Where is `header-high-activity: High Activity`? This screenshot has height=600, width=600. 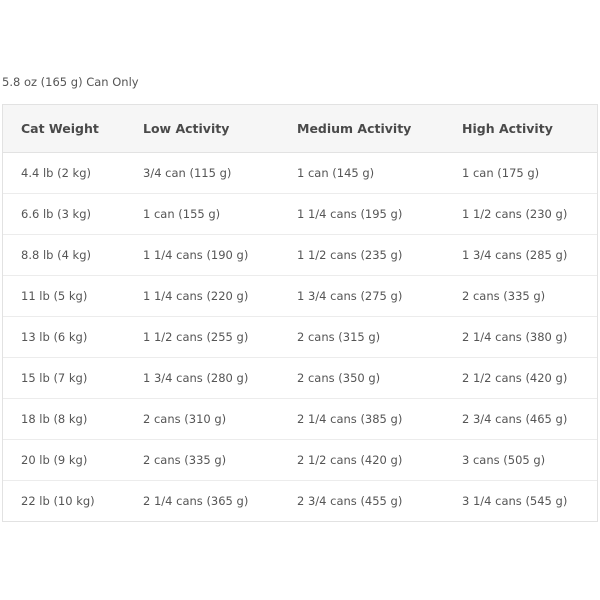 header-high-activity: High Activity is located at coordinates (520, 129).